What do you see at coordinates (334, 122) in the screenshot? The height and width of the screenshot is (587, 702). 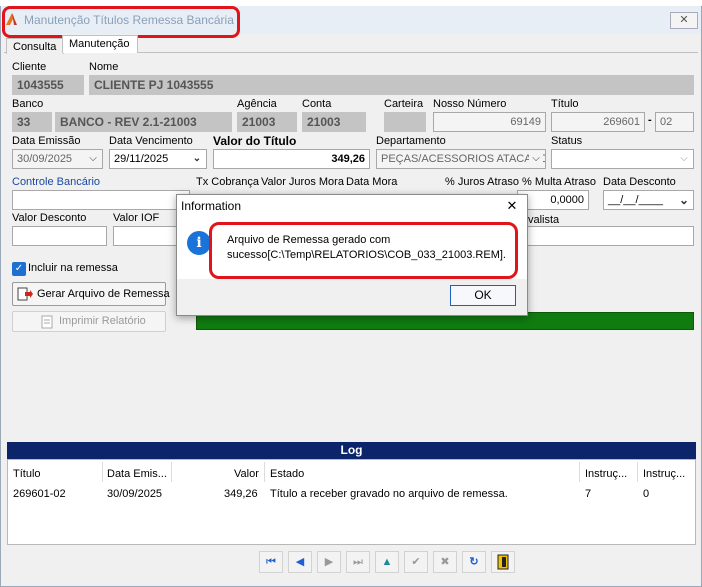 I see `conta-field: 21003` at bounding box center [334, 122].